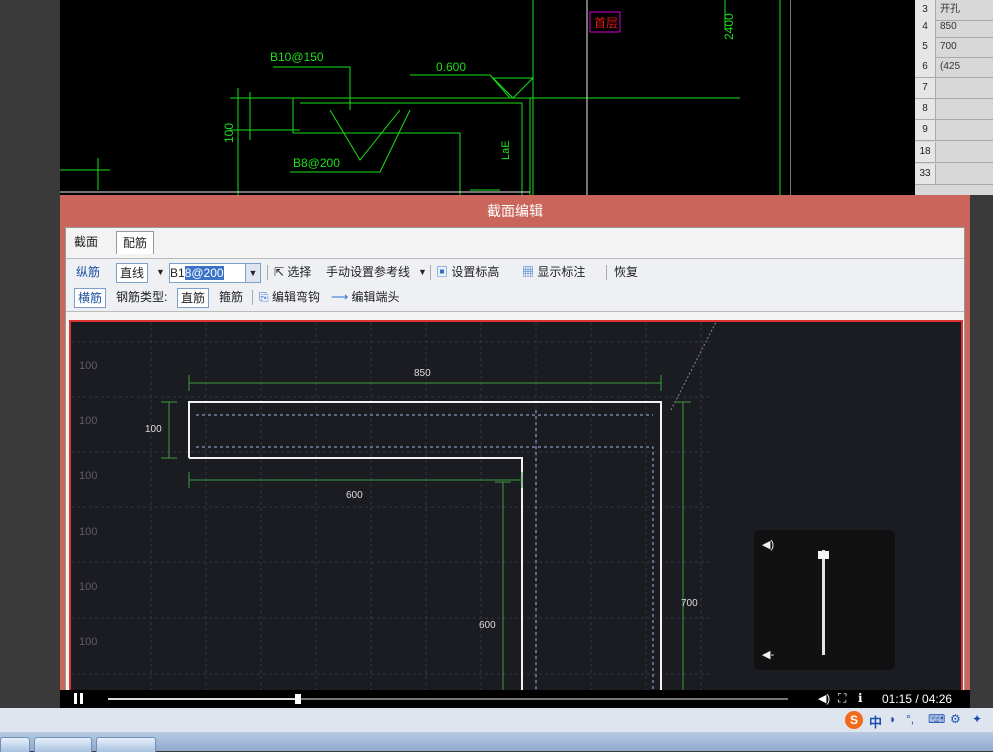 This screenshot has height=752, width=993. Describe the element at coordinates (177, 273) in the screenshot. I see `rebar-spec-prefix: B1` at that location.